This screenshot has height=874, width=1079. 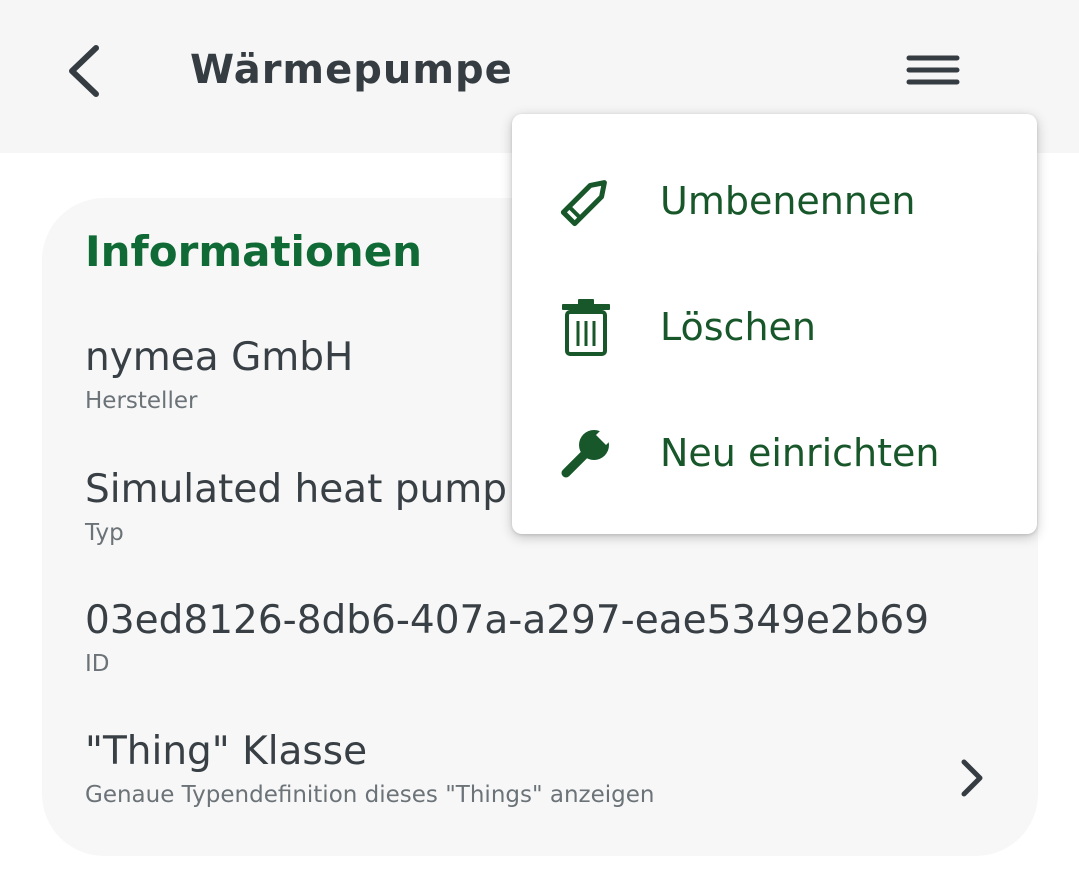 What do you see at coordinates (254, 251) in the screenshot?
I see `card-heading: Informationen` at bounding box center [254, 251].